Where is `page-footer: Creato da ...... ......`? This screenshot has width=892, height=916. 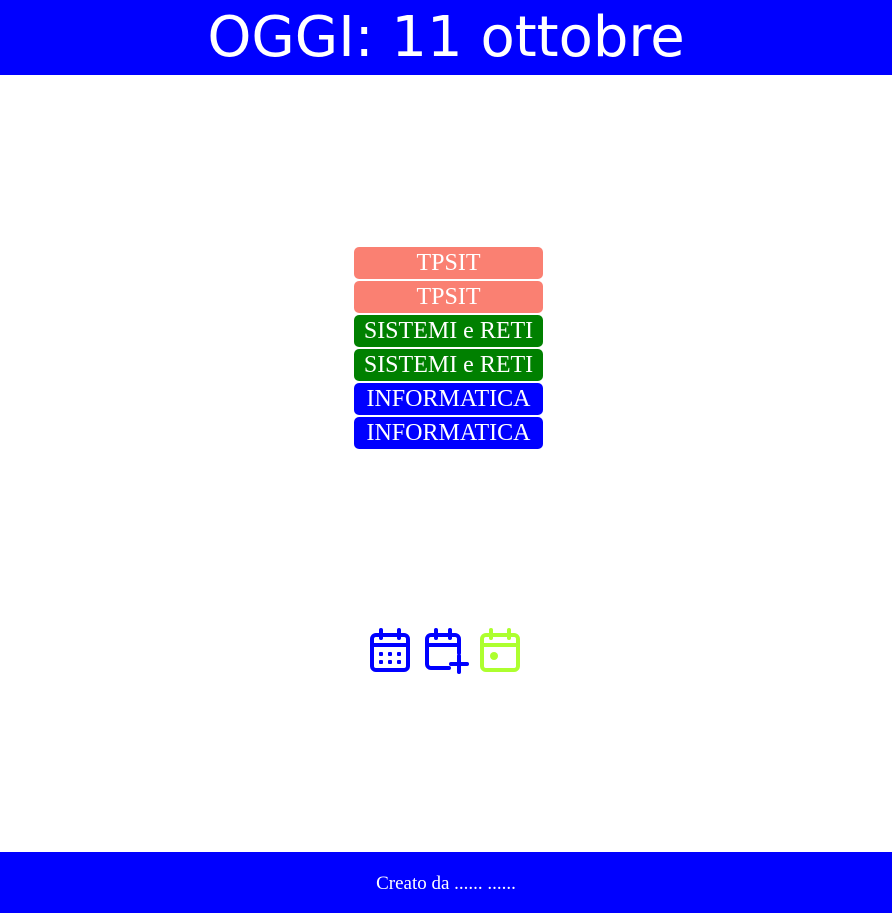 page-footer: Creato da ...... ...... is located at coordinates (446, 882).